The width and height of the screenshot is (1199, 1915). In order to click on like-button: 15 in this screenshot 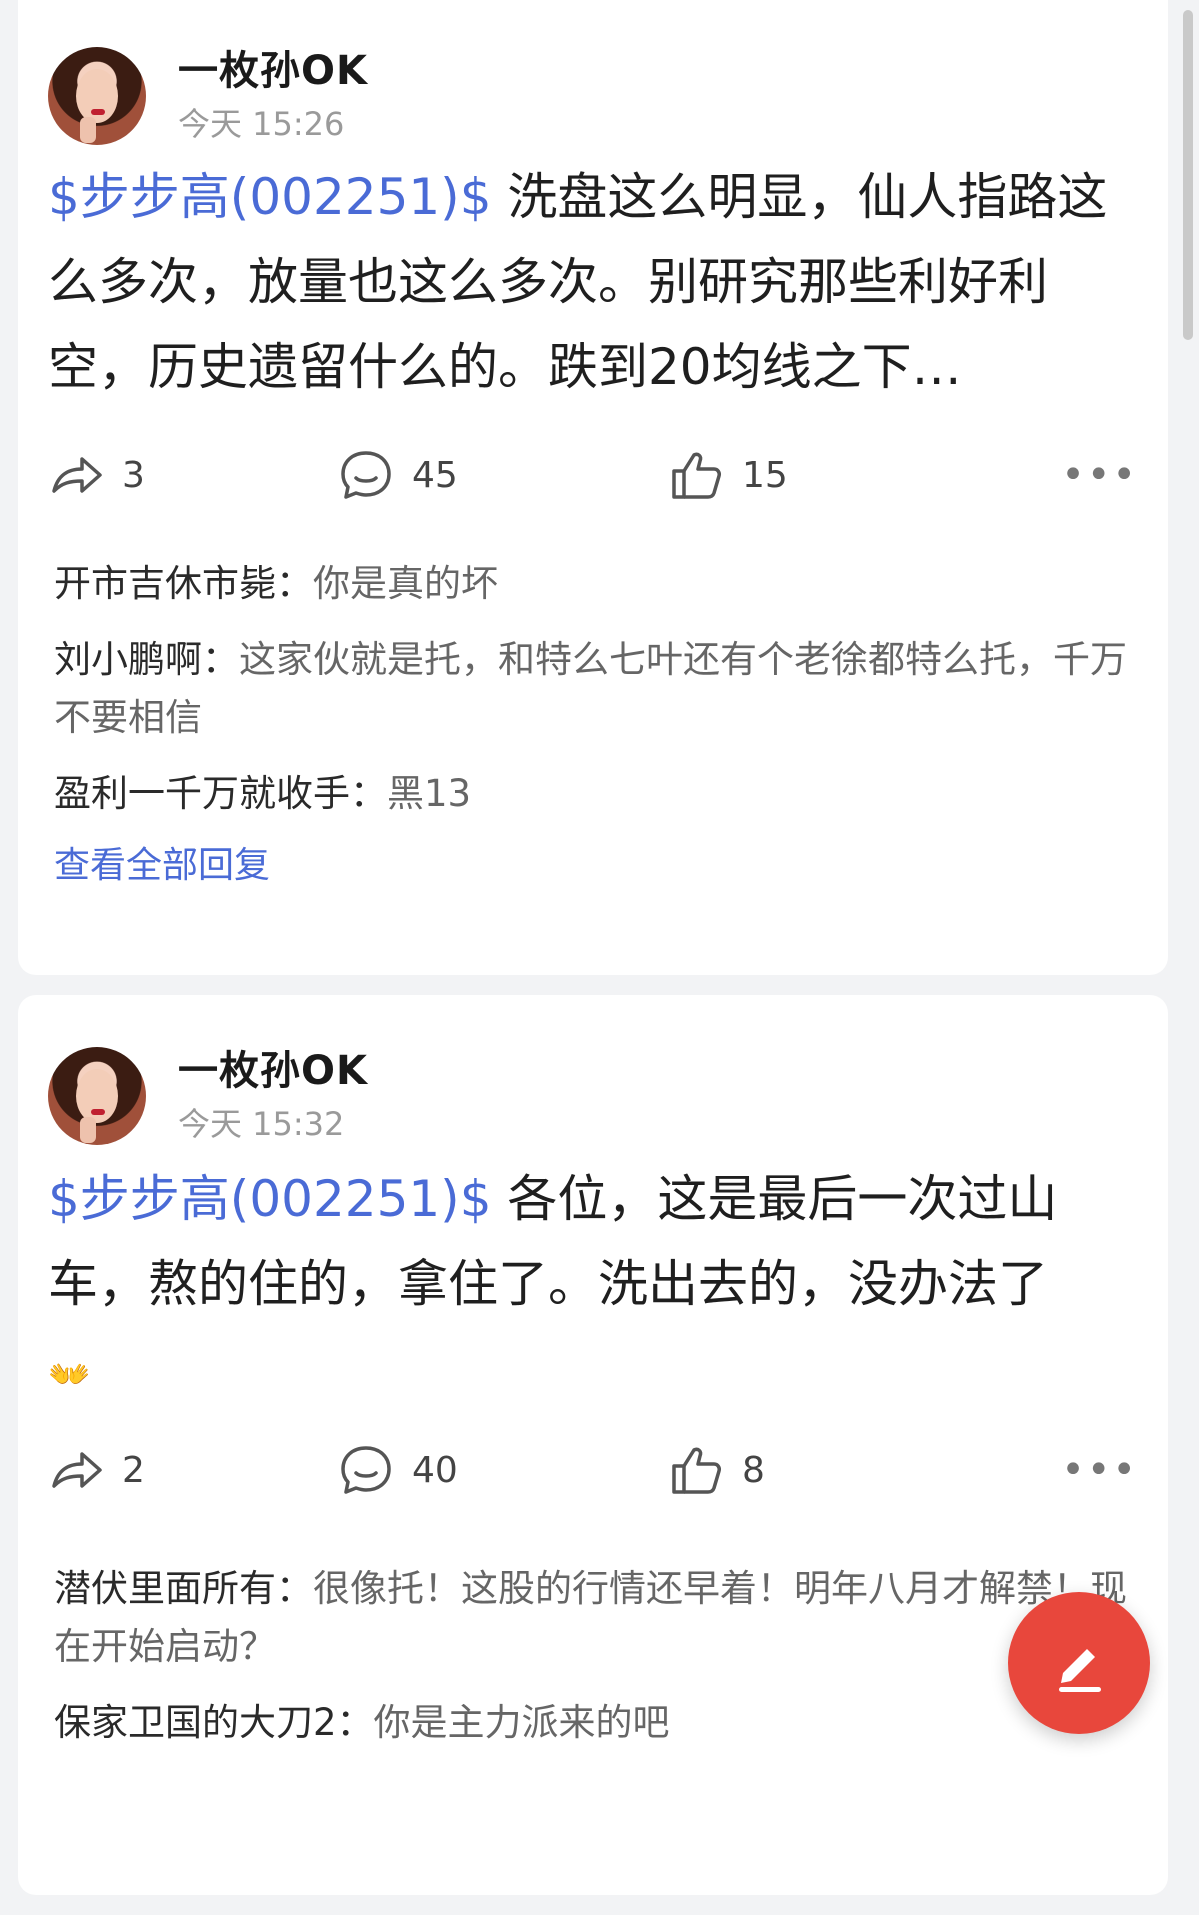, I will do `click(833, 475)`.